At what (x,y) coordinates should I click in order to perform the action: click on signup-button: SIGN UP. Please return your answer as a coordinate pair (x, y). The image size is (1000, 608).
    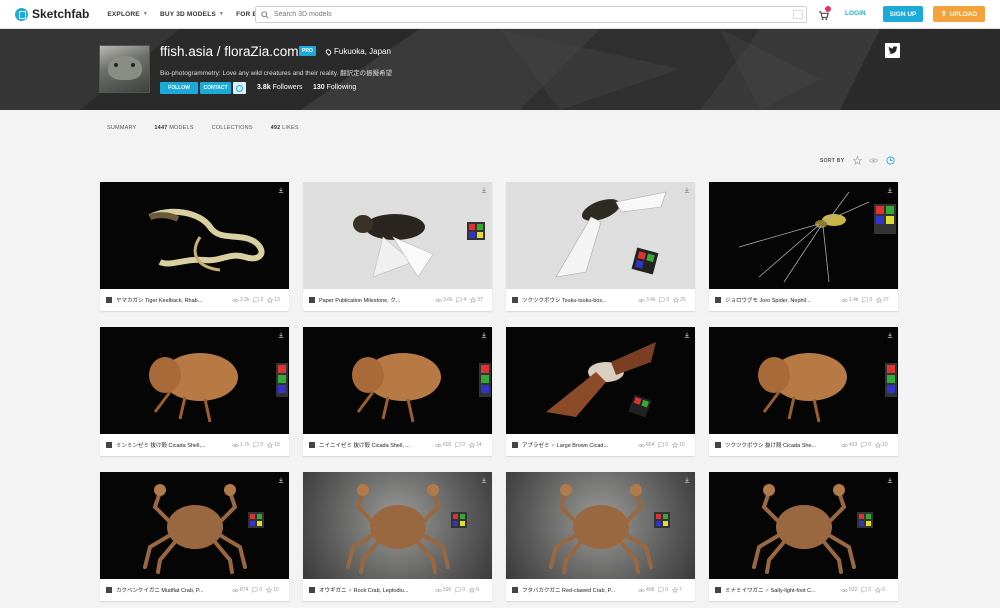
    Looking at the image, I should click on (903, 14).